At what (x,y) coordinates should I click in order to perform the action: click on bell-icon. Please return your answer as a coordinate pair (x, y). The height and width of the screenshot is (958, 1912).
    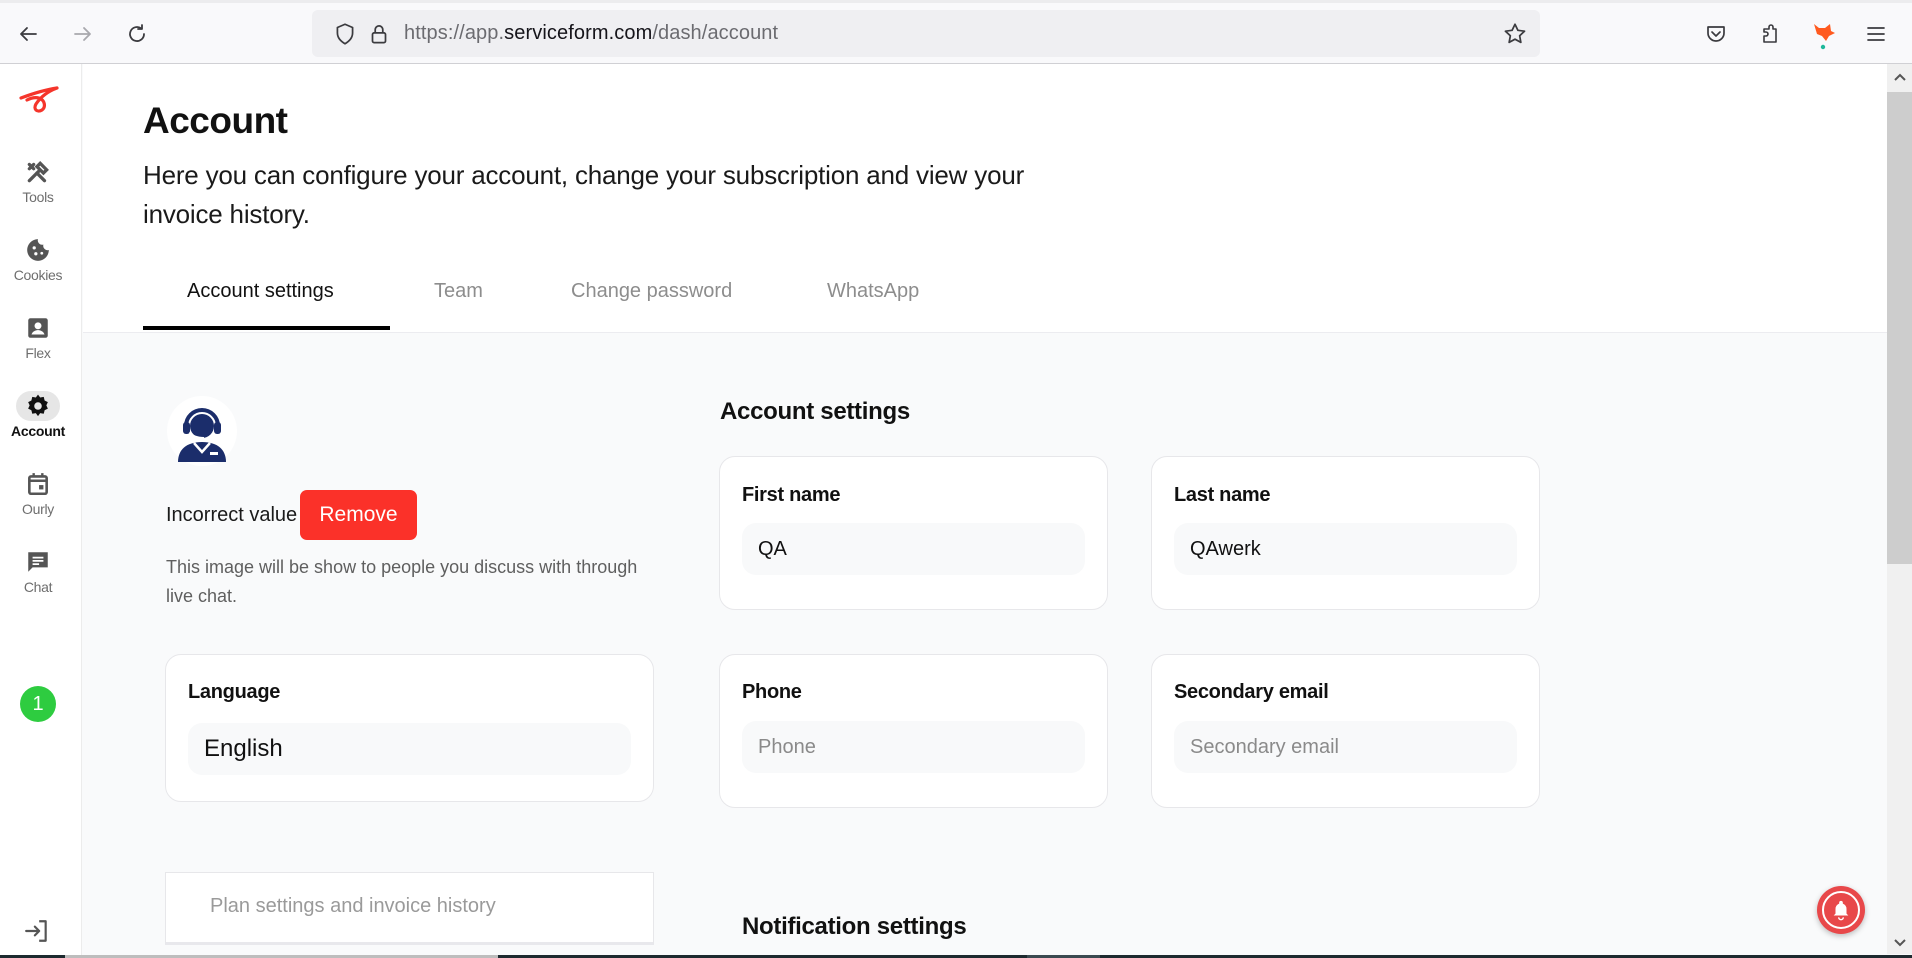
    Looking at the image, I should click on (1841, 910).